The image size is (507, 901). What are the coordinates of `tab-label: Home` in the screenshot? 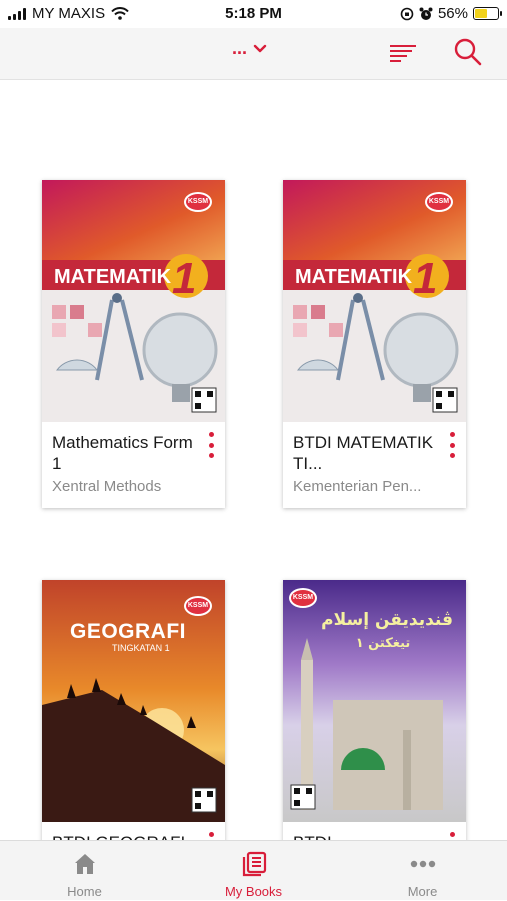 It's located at (84, 891).